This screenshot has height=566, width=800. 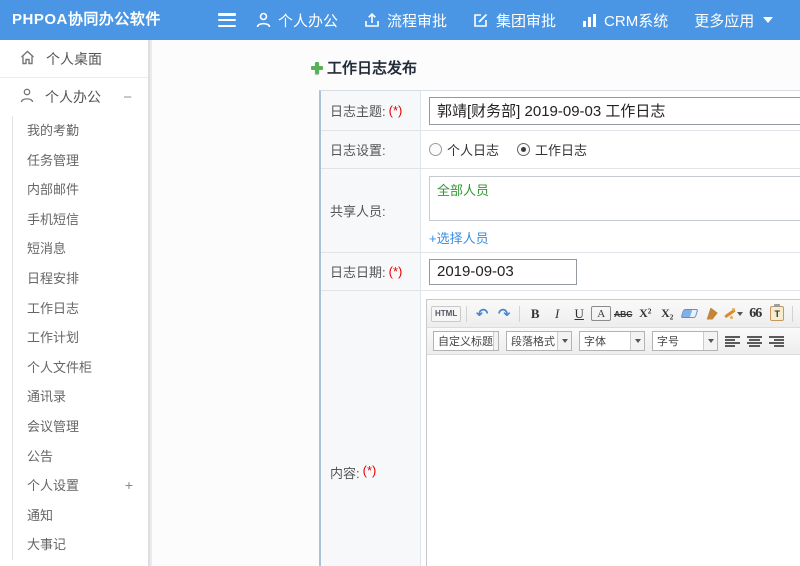 What do you see at coordinates (524, 149) in the screenshot?
I see `radio-work-log` at bounding box center [524, 149].